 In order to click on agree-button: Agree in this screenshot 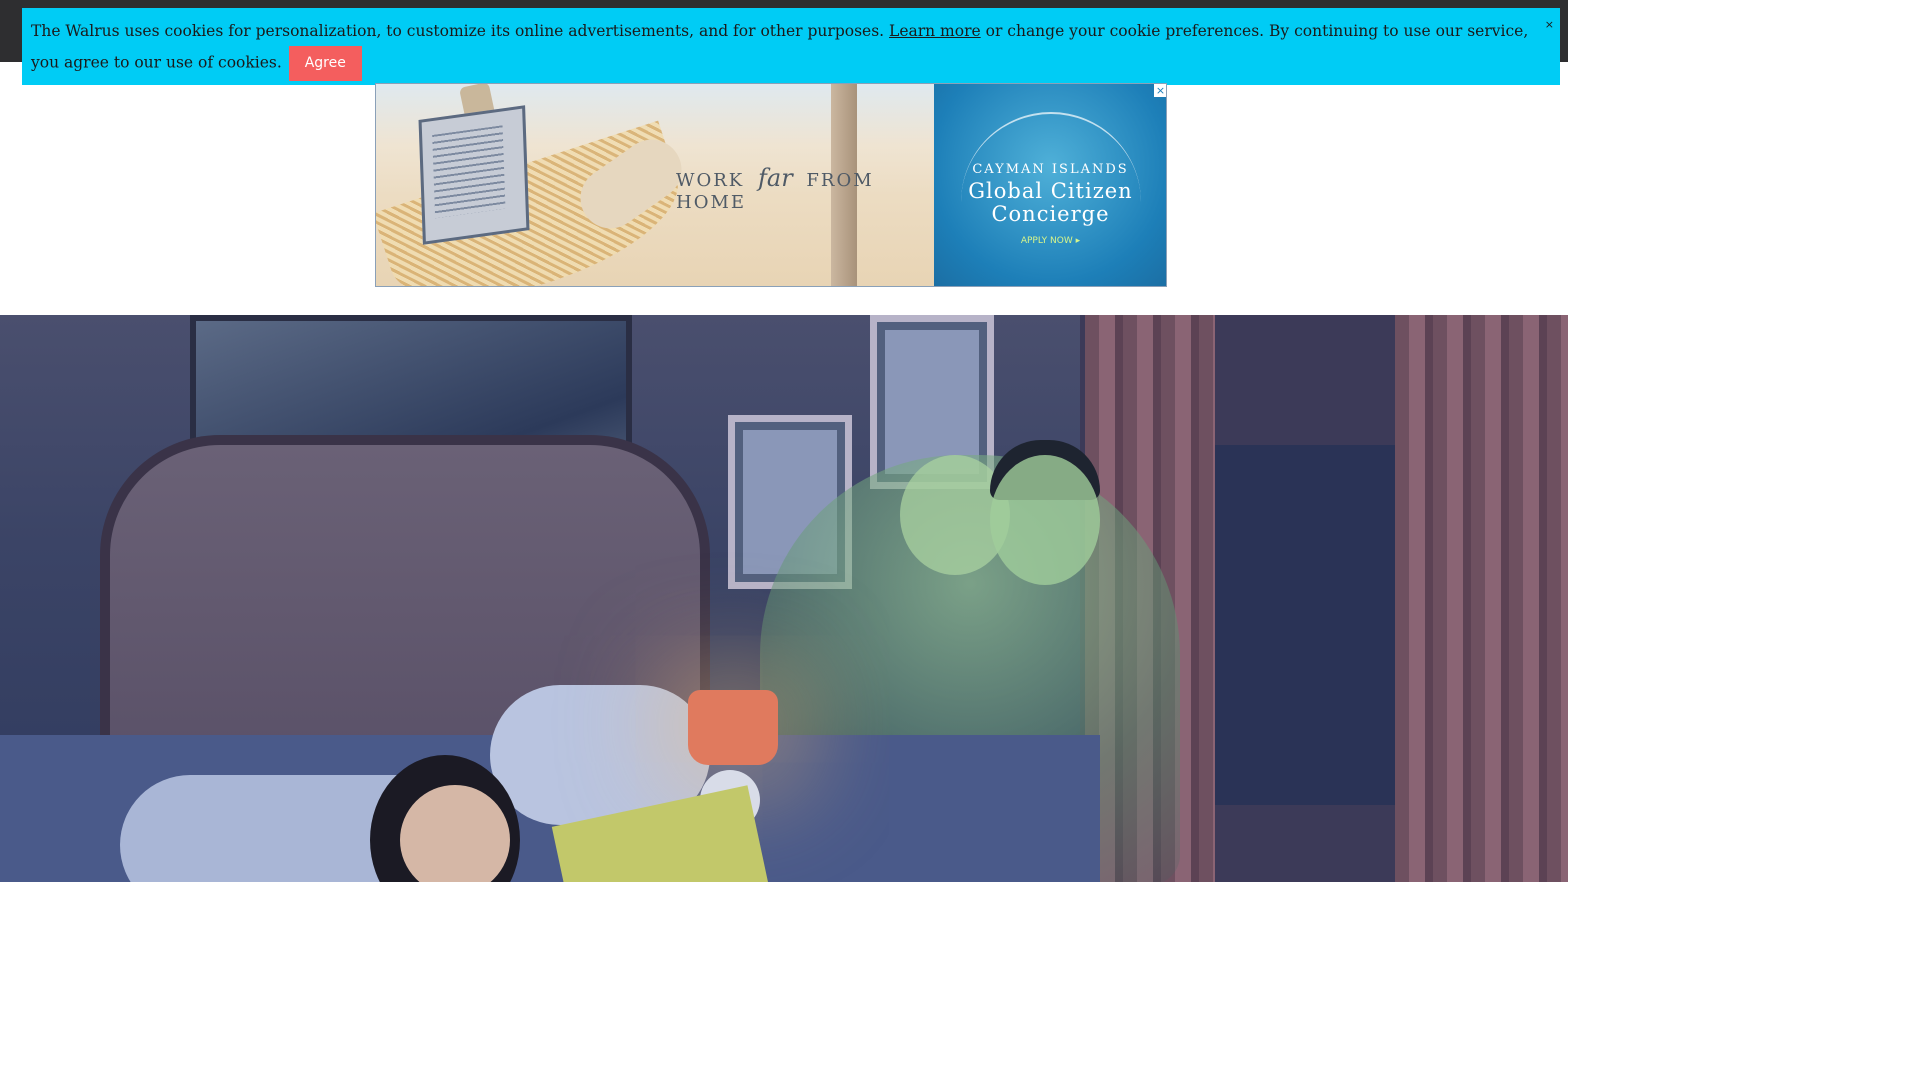, I will do `click(325, 63)`.